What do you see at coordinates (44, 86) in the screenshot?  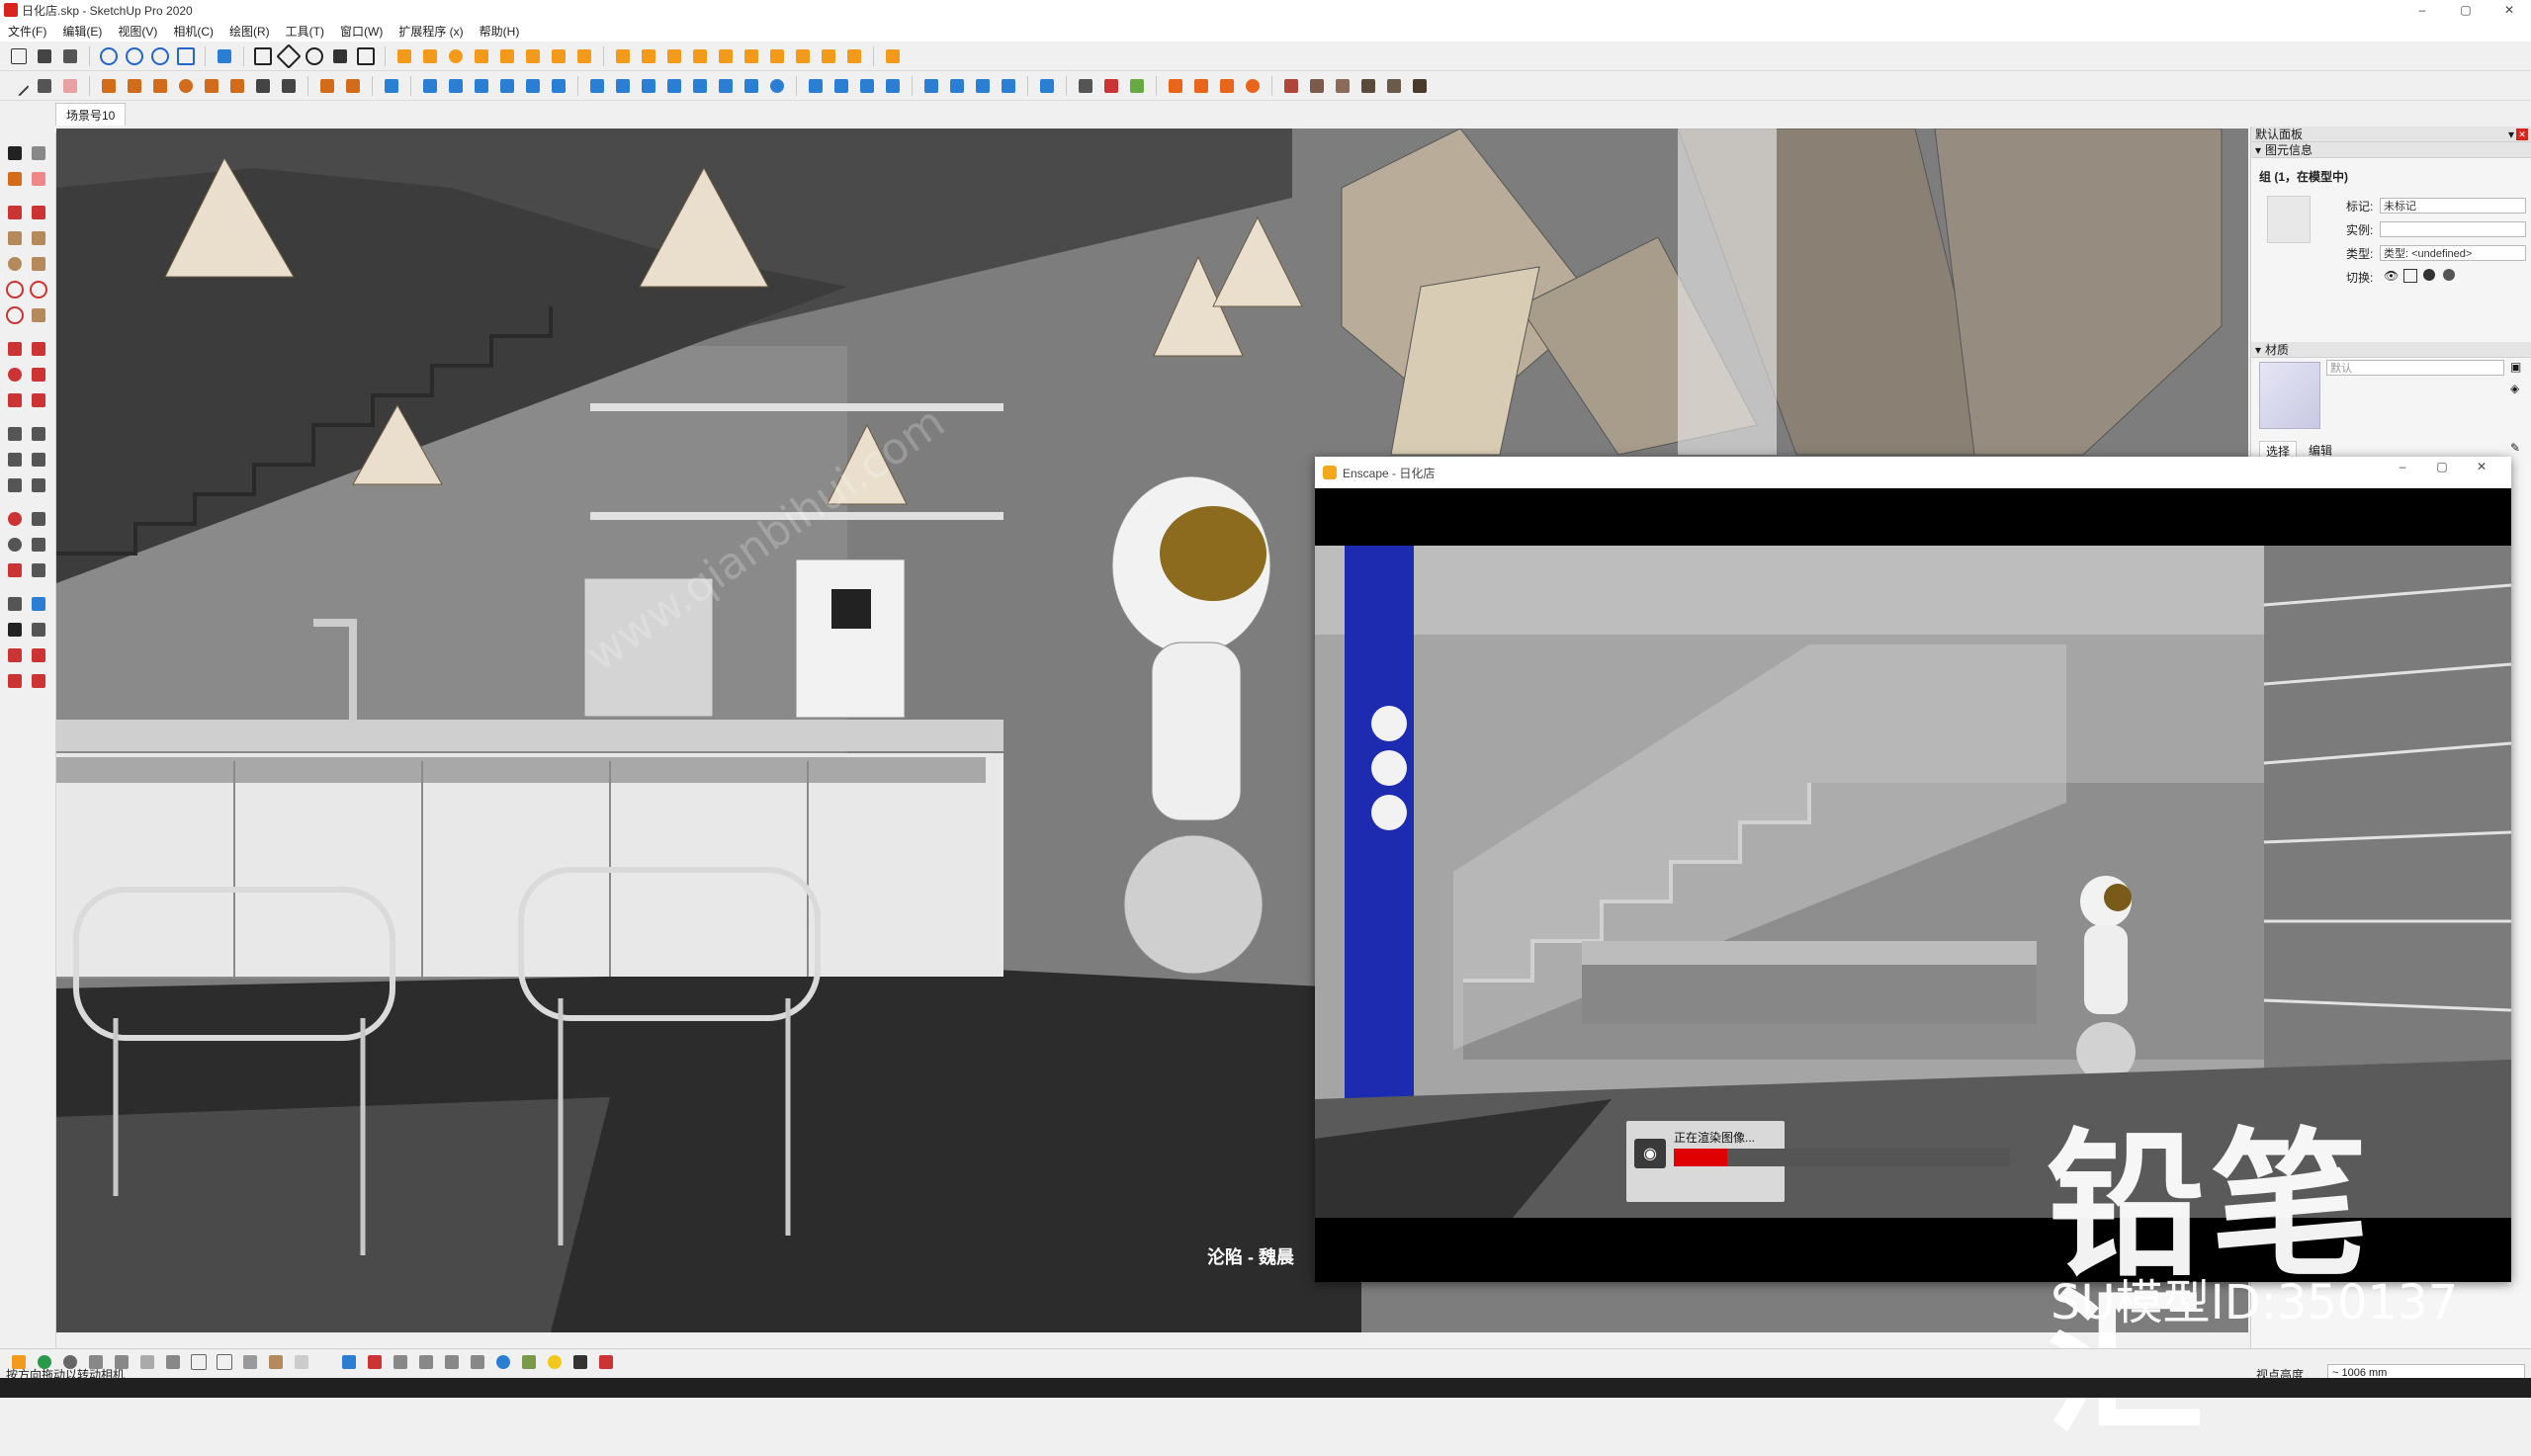 I see `freehand-icon` at bounding box center [44, 86].